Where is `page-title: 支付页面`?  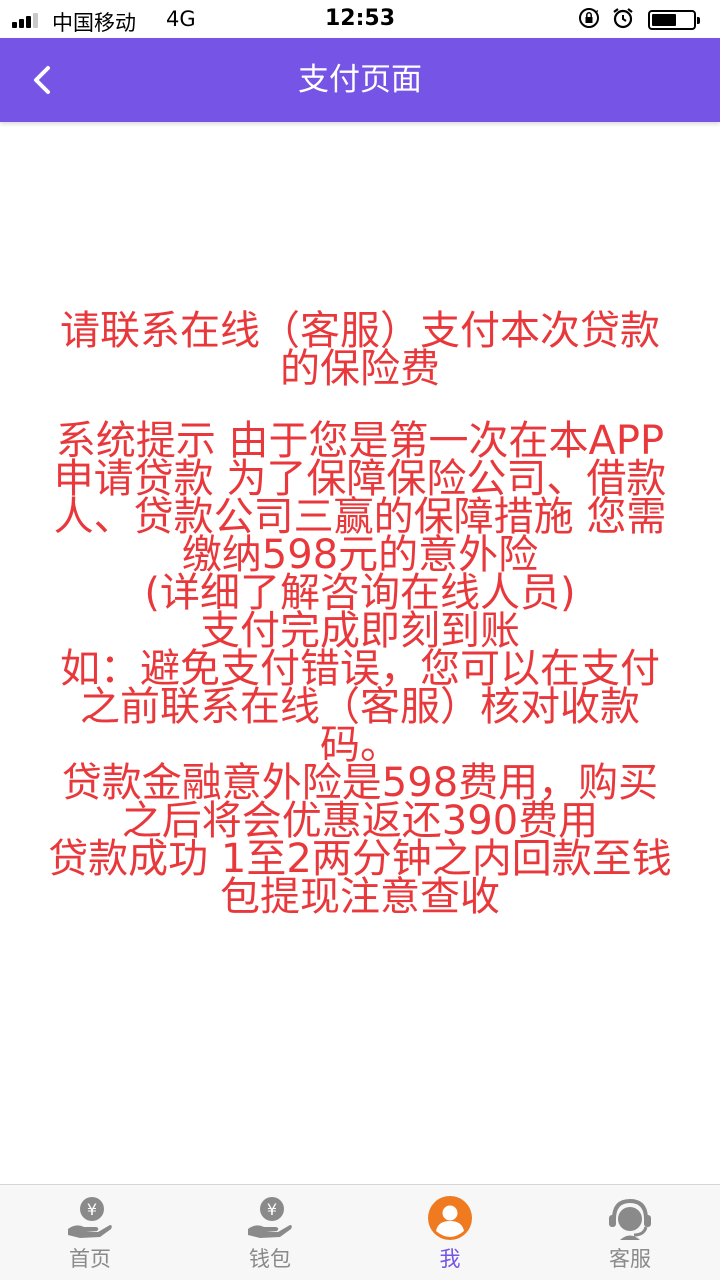 page-title: 支付页面 is located at coordinates (360, 80).